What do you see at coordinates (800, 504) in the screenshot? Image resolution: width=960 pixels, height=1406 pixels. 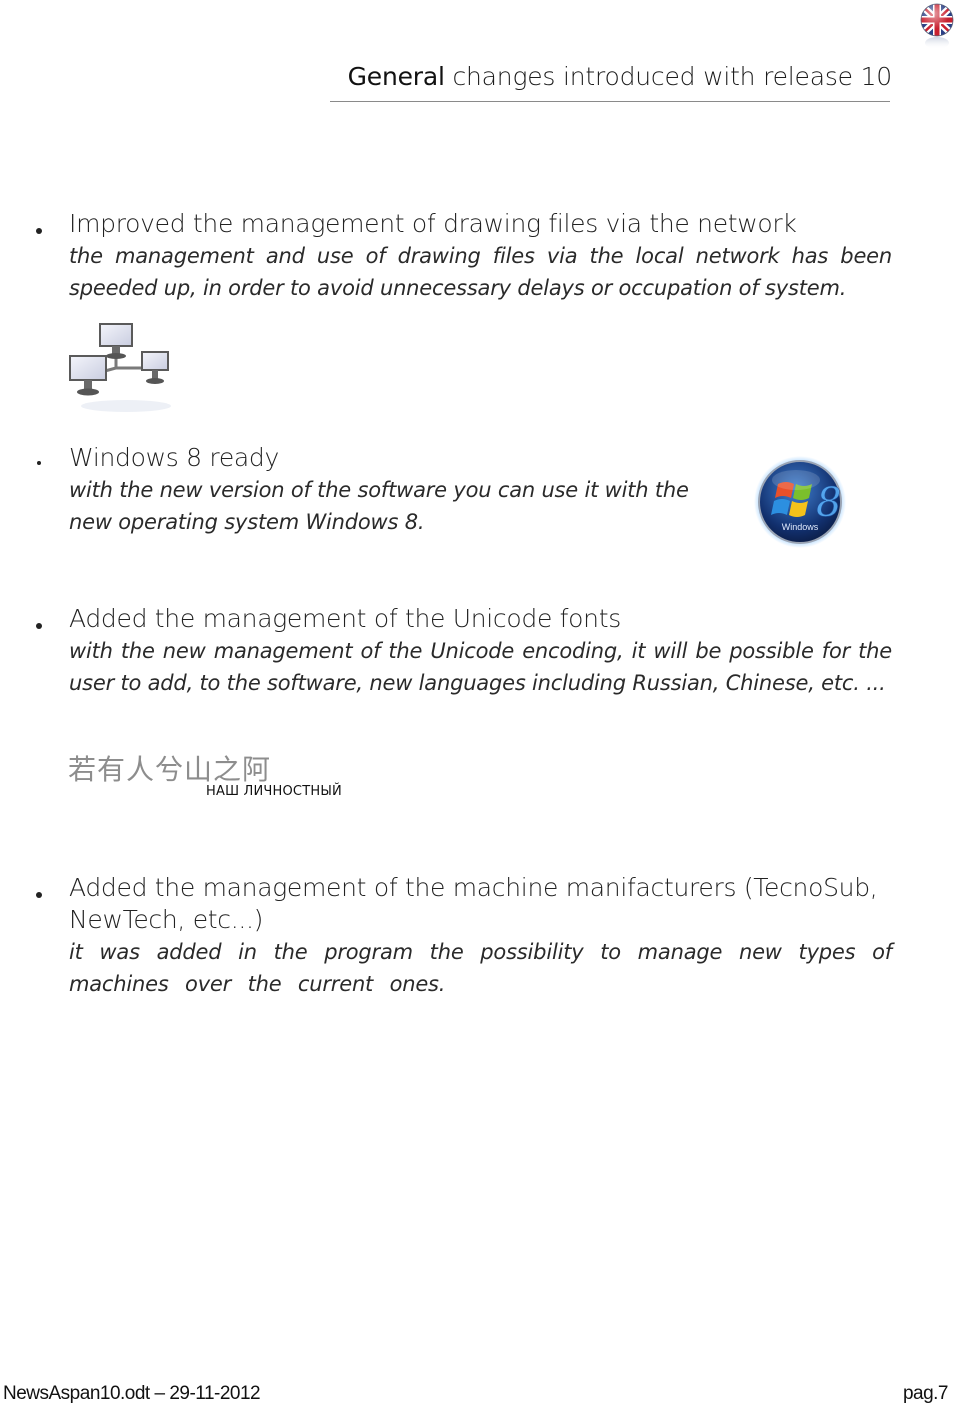 I see `windows-8-logo: 8 Windows` at bounding box center [800, 504].